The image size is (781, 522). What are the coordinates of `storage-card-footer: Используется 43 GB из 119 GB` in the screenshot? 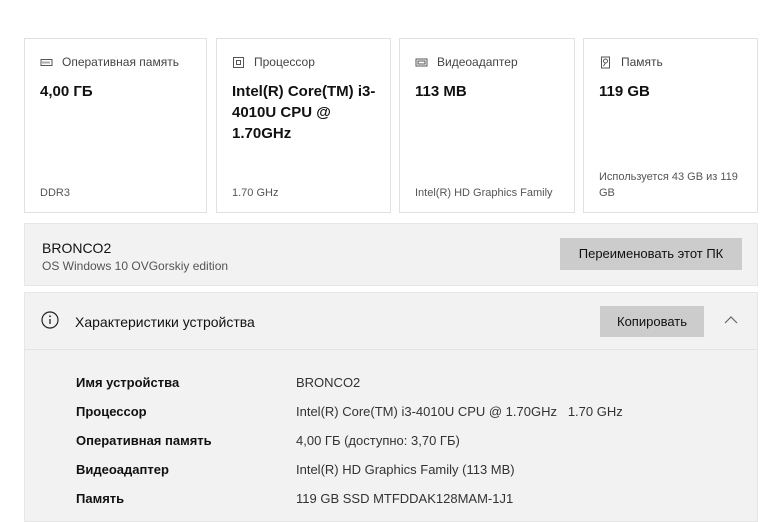 It's located at (668, 185).